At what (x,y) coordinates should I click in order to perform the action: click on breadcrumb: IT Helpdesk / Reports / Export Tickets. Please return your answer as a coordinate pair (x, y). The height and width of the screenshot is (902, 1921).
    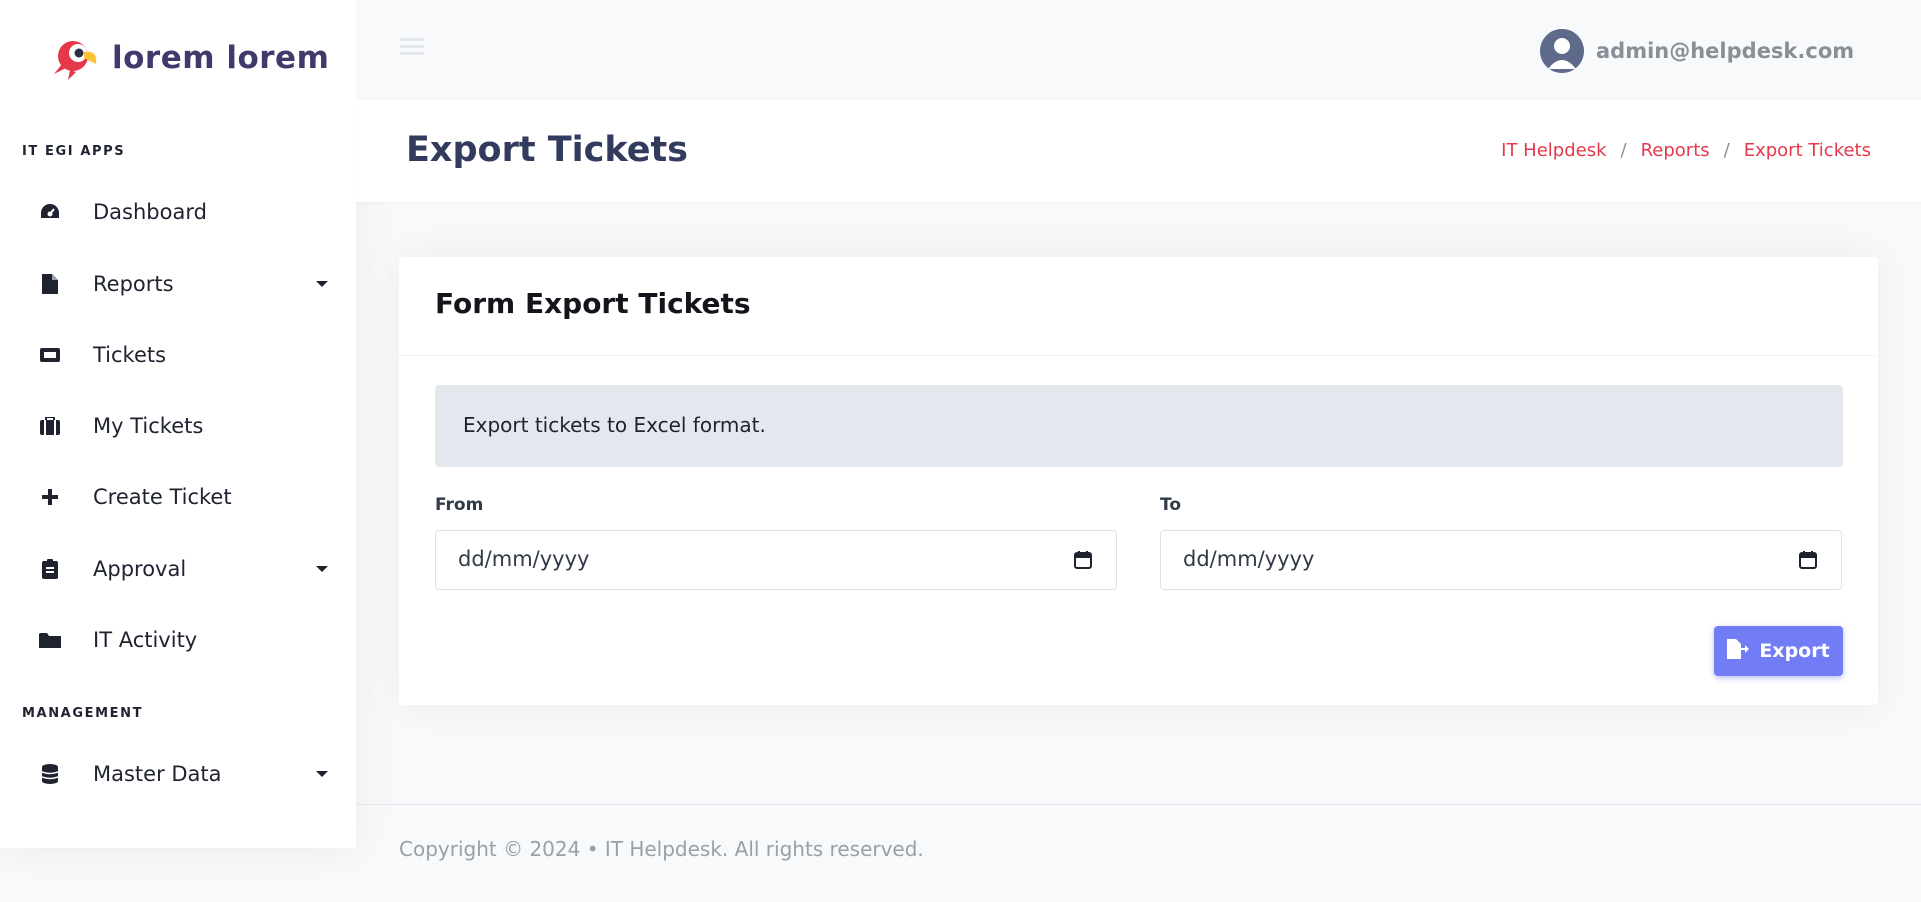
    Looking at the image, I should click on (1686, 150).